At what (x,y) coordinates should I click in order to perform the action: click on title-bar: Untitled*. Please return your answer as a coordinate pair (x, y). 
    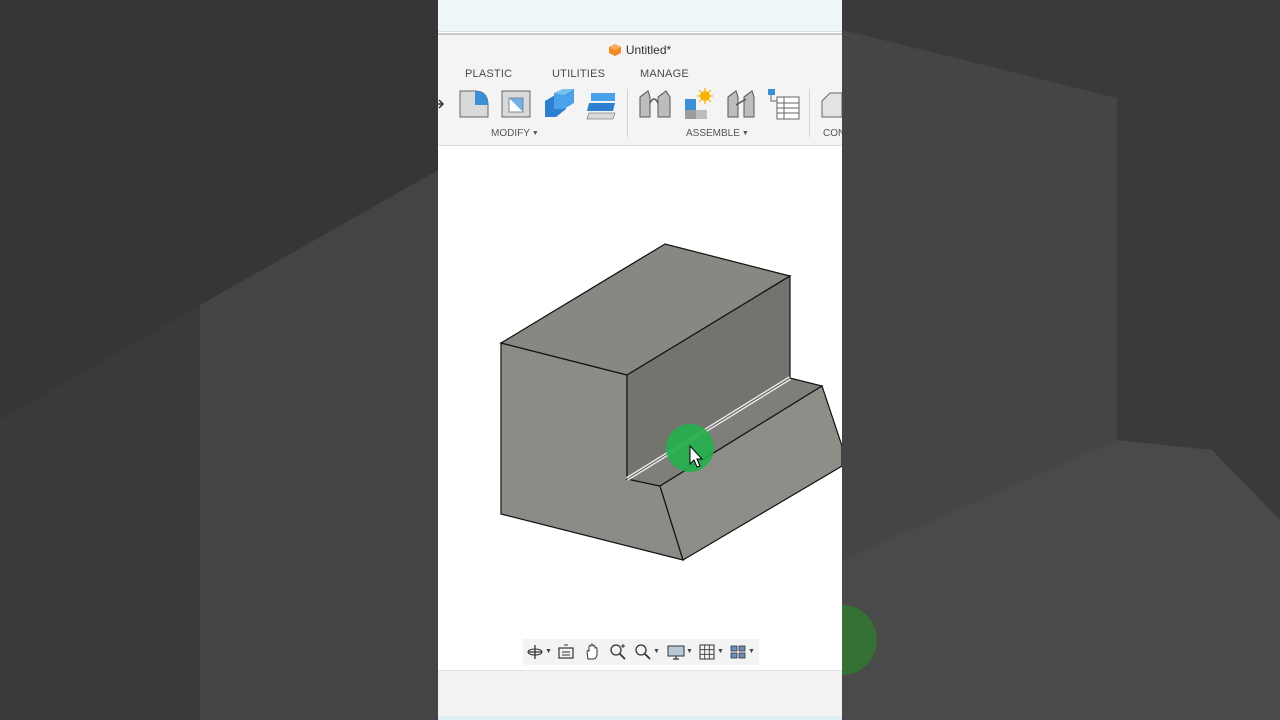
    Looking at the image, I should click on (640, 49).